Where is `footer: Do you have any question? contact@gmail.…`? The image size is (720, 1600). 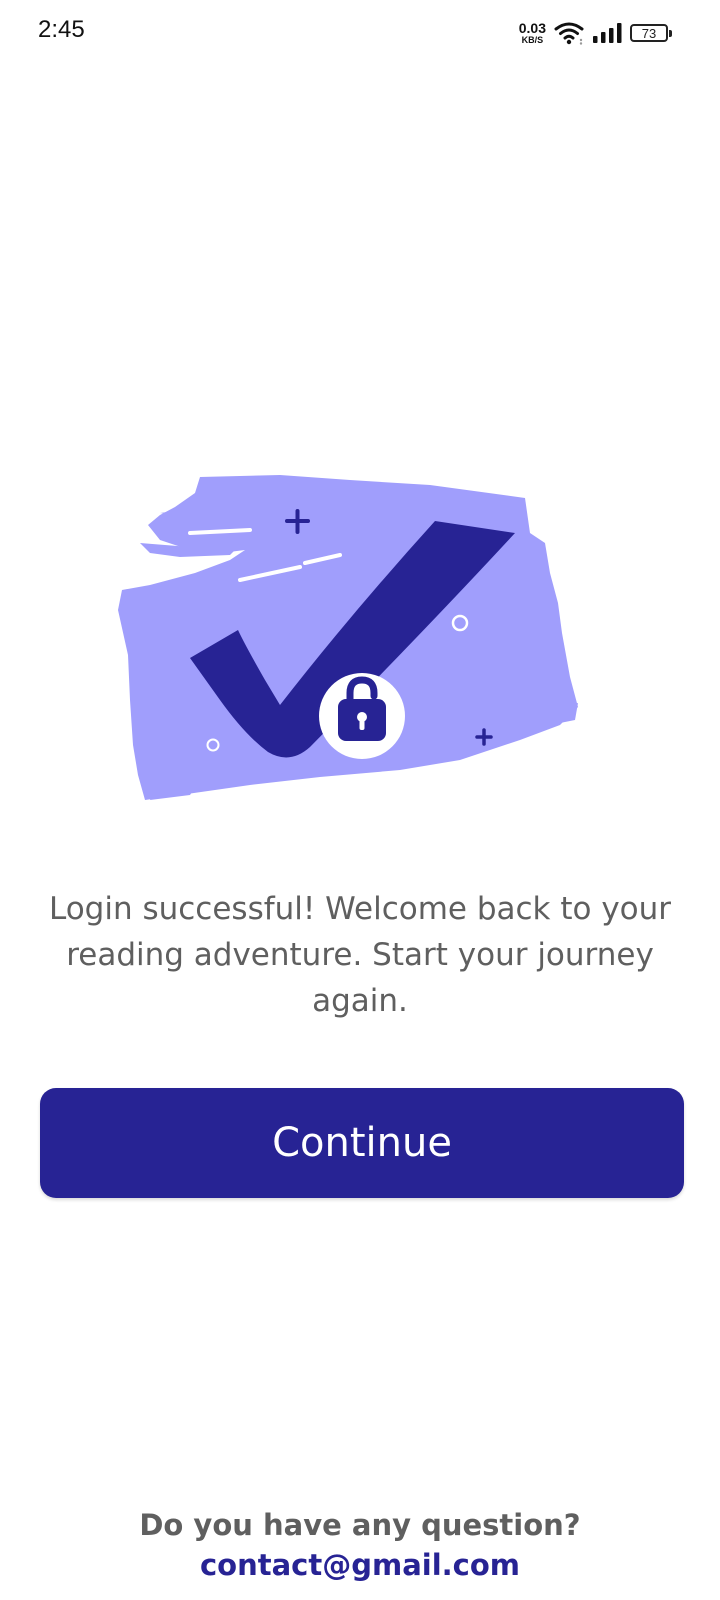 footer: Do you have any question? contact@gmail.… is located at coordinates (360, 1545).